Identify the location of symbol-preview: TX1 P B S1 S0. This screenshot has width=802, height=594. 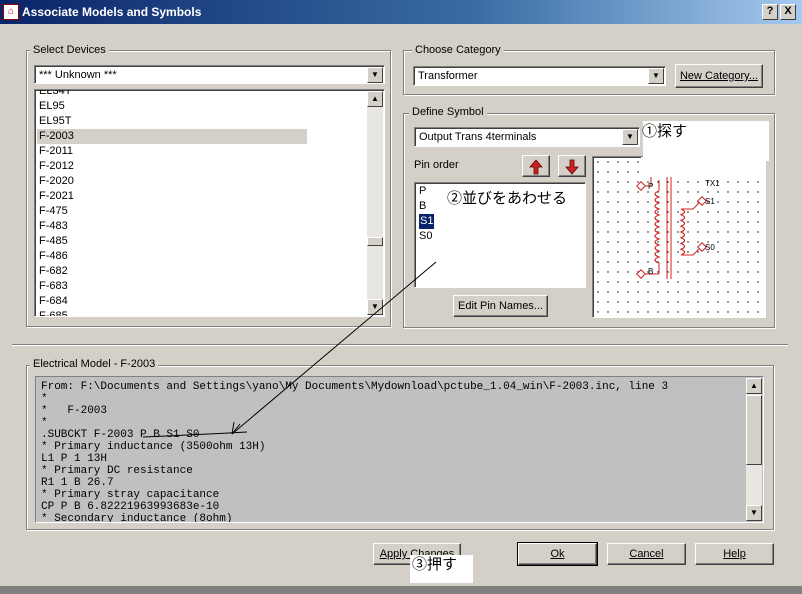
(679, 237).